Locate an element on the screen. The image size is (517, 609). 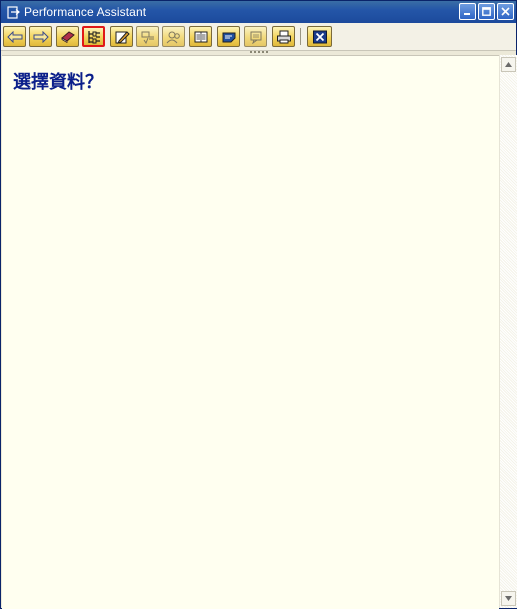
note-icon is located at coordinates (228, 37).